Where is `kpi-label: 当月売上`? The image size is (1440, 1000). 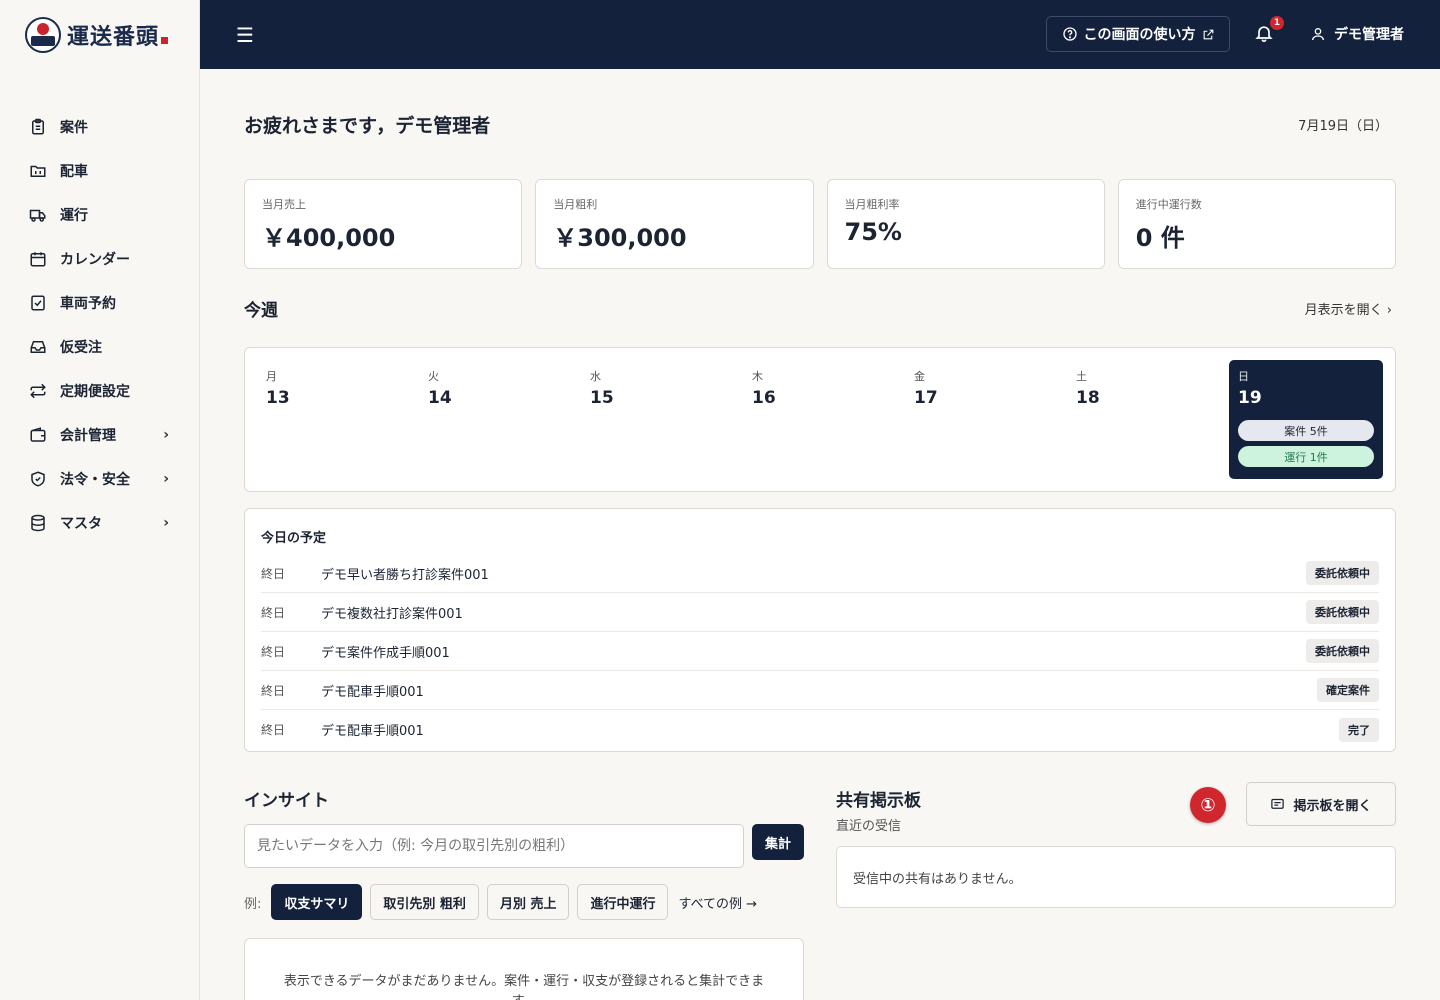
kpi-label: 当月売上 is located at coordinates (284, 204).